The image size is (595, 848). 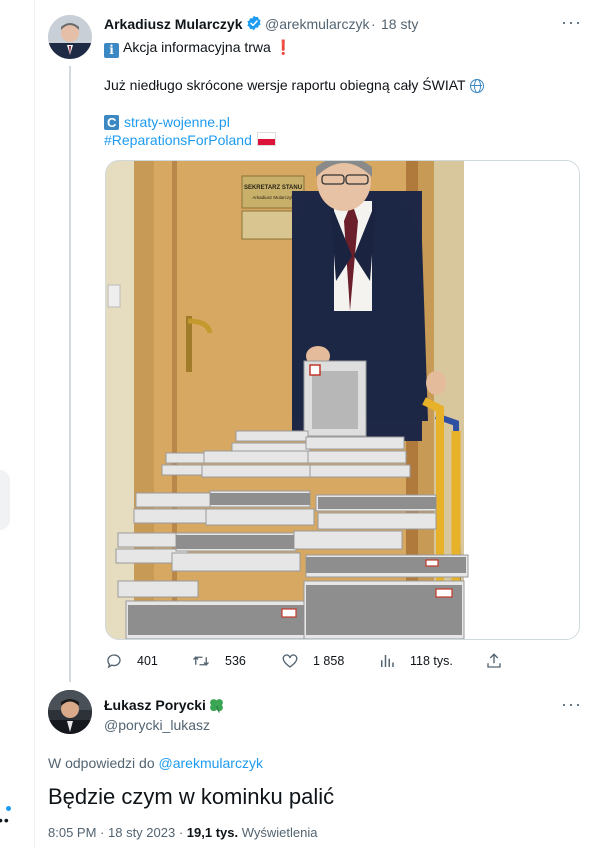 I want to click on share-icon, so click(x=494, y=660).